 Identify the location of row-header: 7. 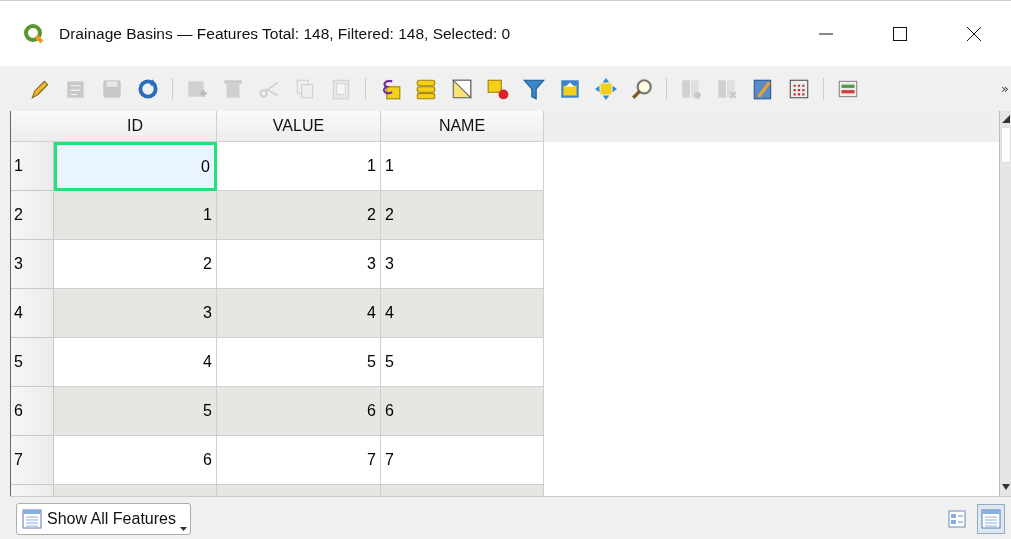
(32, 460).